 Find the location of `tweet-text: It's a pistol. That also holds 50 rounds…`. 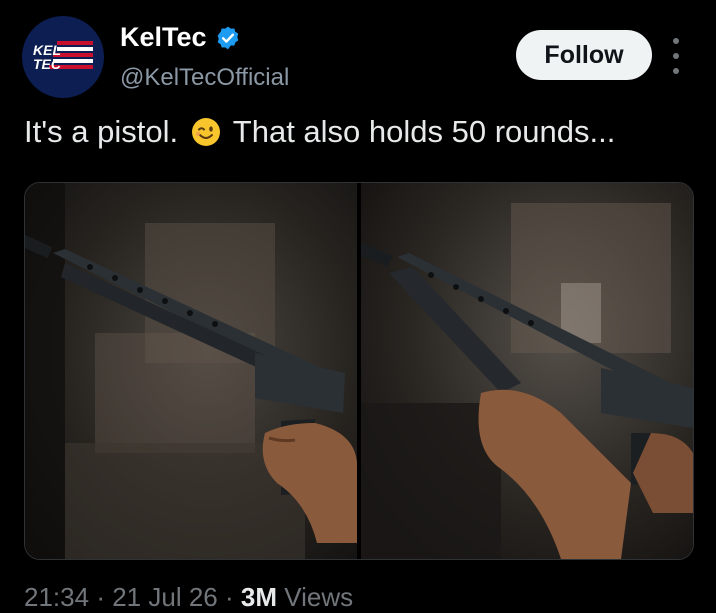

tweet-text: It's a pistol. That also holds 50 rounds… is located at coordinates (364, 132).